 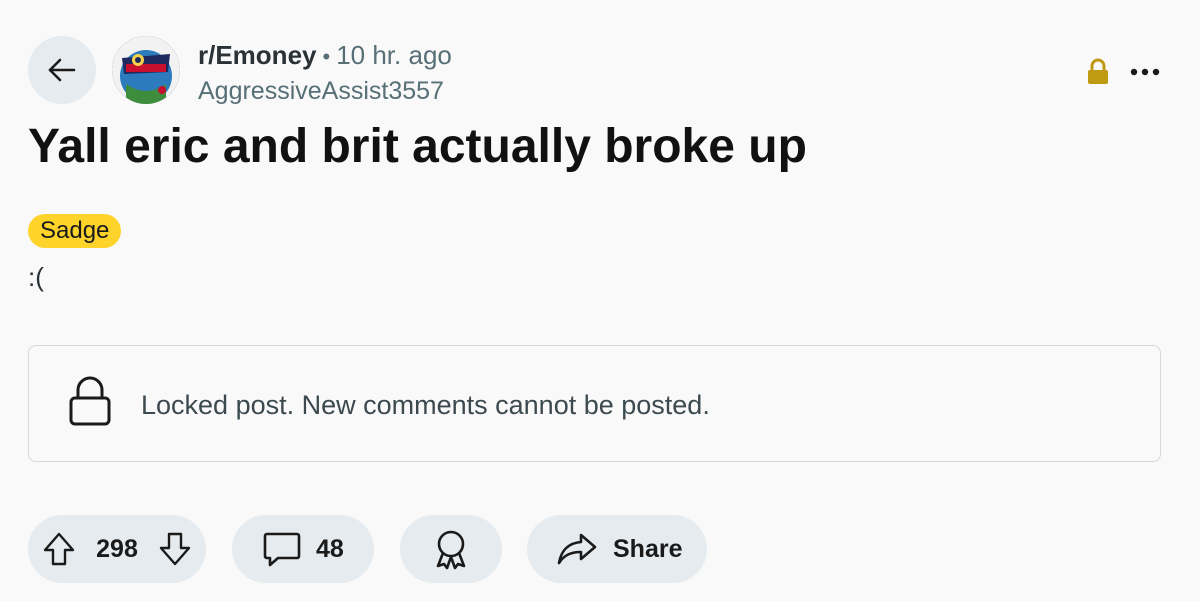 What do you see at coordinates (282, 549) in the screenshot?
I see `comment-icon` at bounding box center [282, 549].